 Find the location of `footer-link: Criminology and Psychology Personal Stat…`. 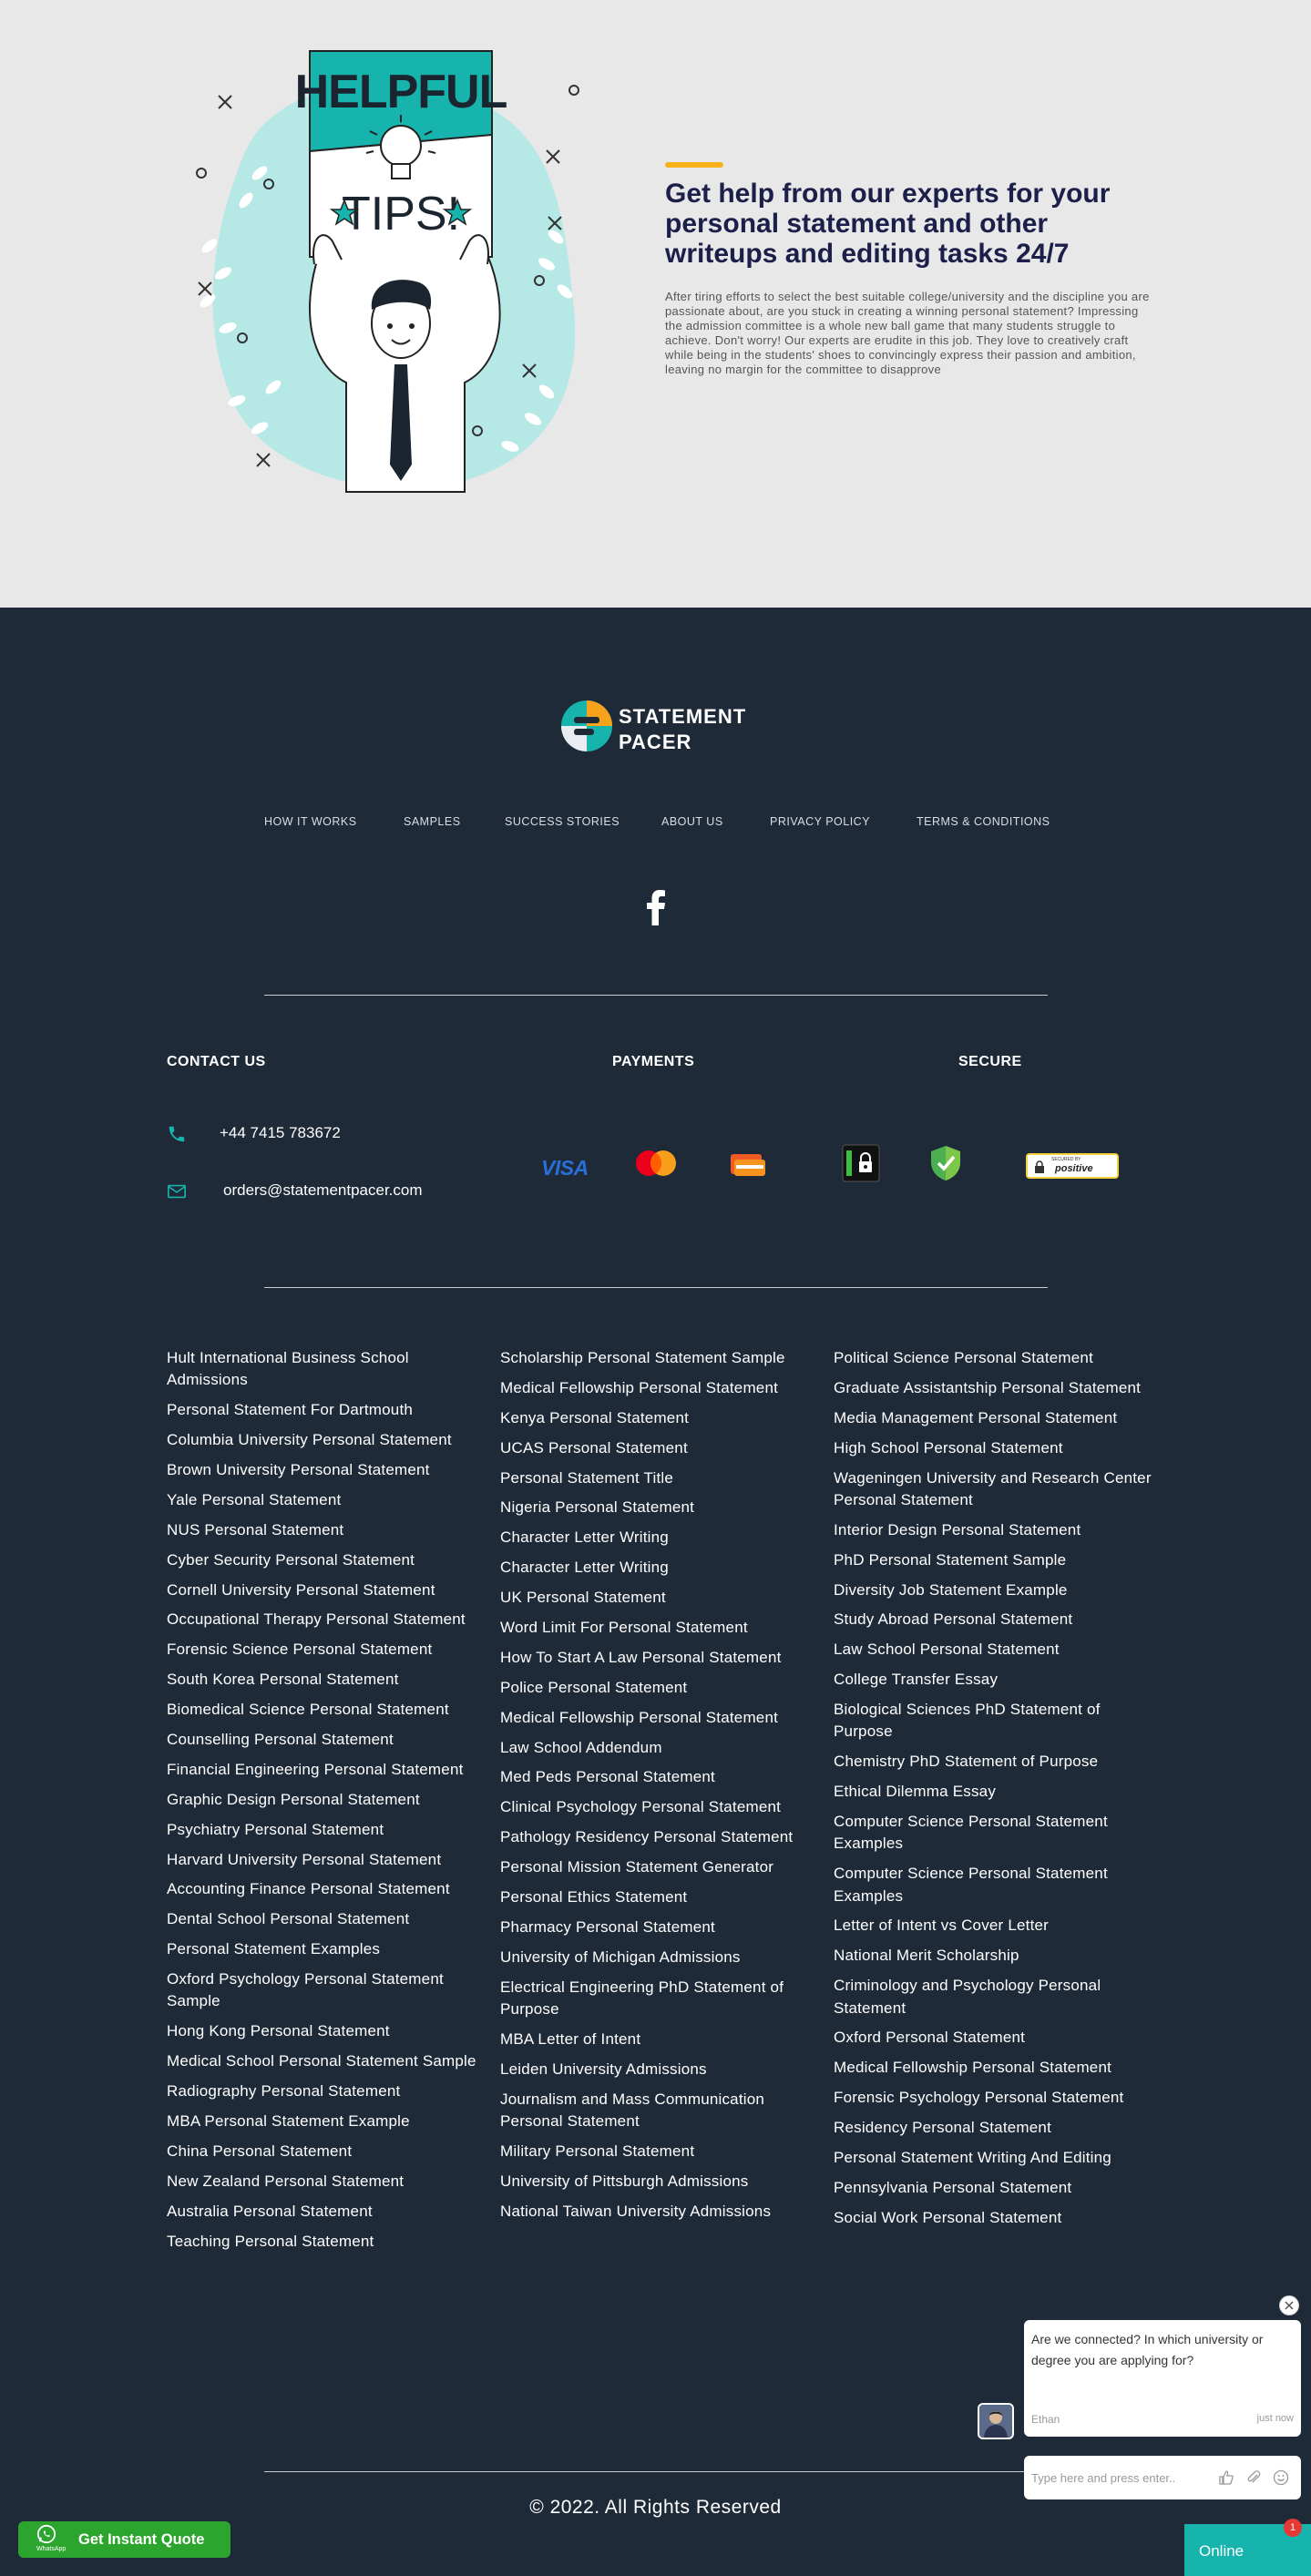

footer-link: Criminology and Psychology Personal Stat… is located at coordinates (995, 1997).